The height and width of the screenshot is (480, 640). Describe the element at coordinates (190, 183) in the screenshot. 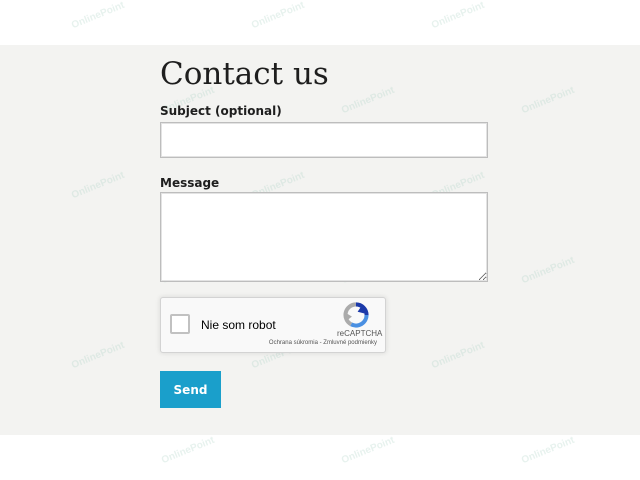

I see `message-label: Message` at that location.